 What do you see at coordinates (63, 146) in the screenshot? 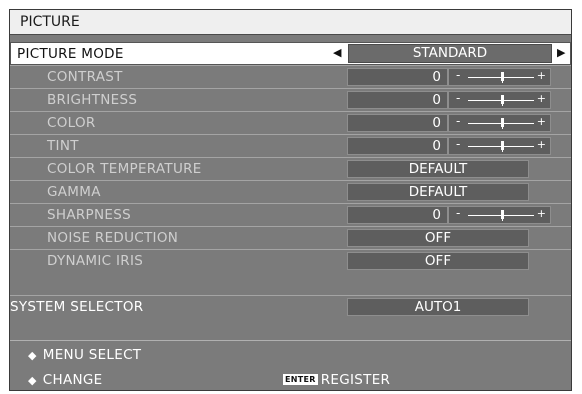
I see `setting-label: TINT` at bounding box center [63, 146].